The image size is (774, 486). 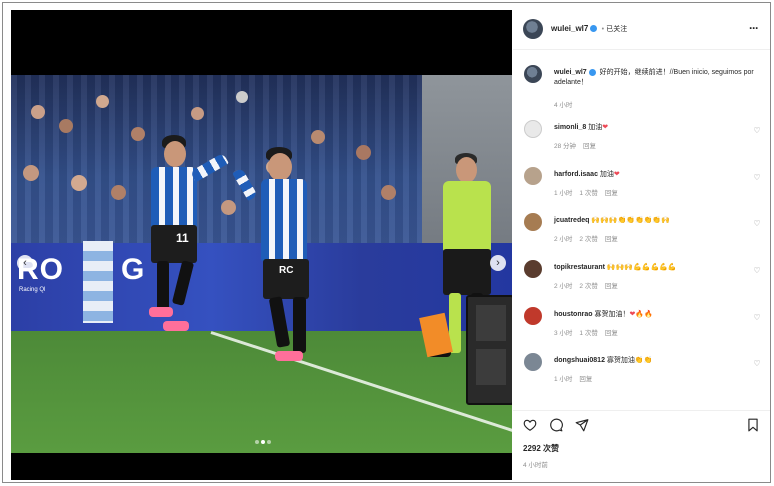 What do you see at coordinates (641, 314) in the screenshot?
I see `comment-emoji: ❤🔥🔥` at bounding box center [641, 314].